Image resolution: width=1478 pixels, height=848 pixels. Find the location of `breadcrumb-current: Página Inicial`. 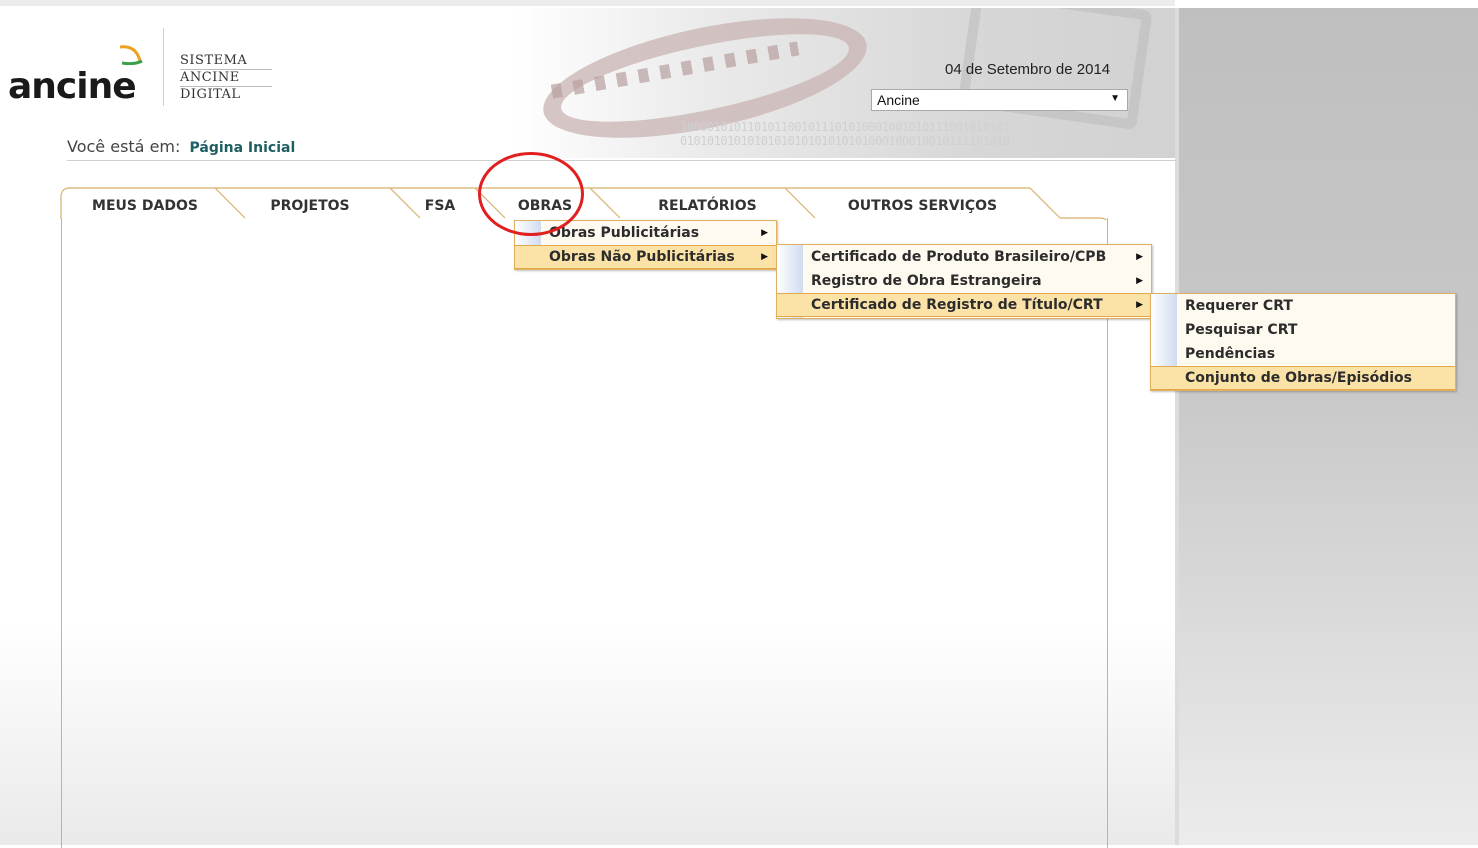

breadcrumb-current: Página Inicial is located at coordinates (242, 148).